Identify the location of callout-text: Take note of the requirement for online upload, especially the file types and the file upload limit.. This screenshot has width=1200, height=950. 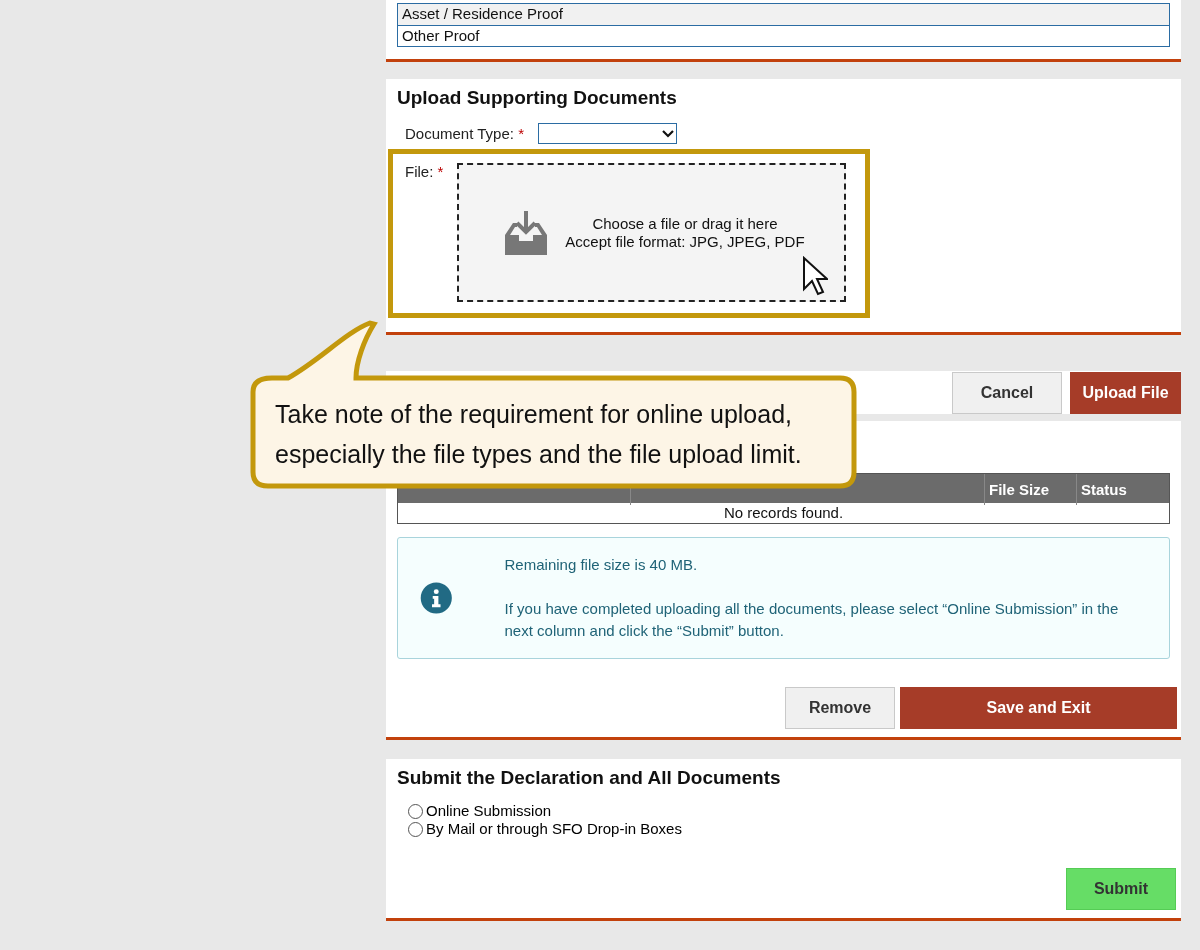
(539, 434).